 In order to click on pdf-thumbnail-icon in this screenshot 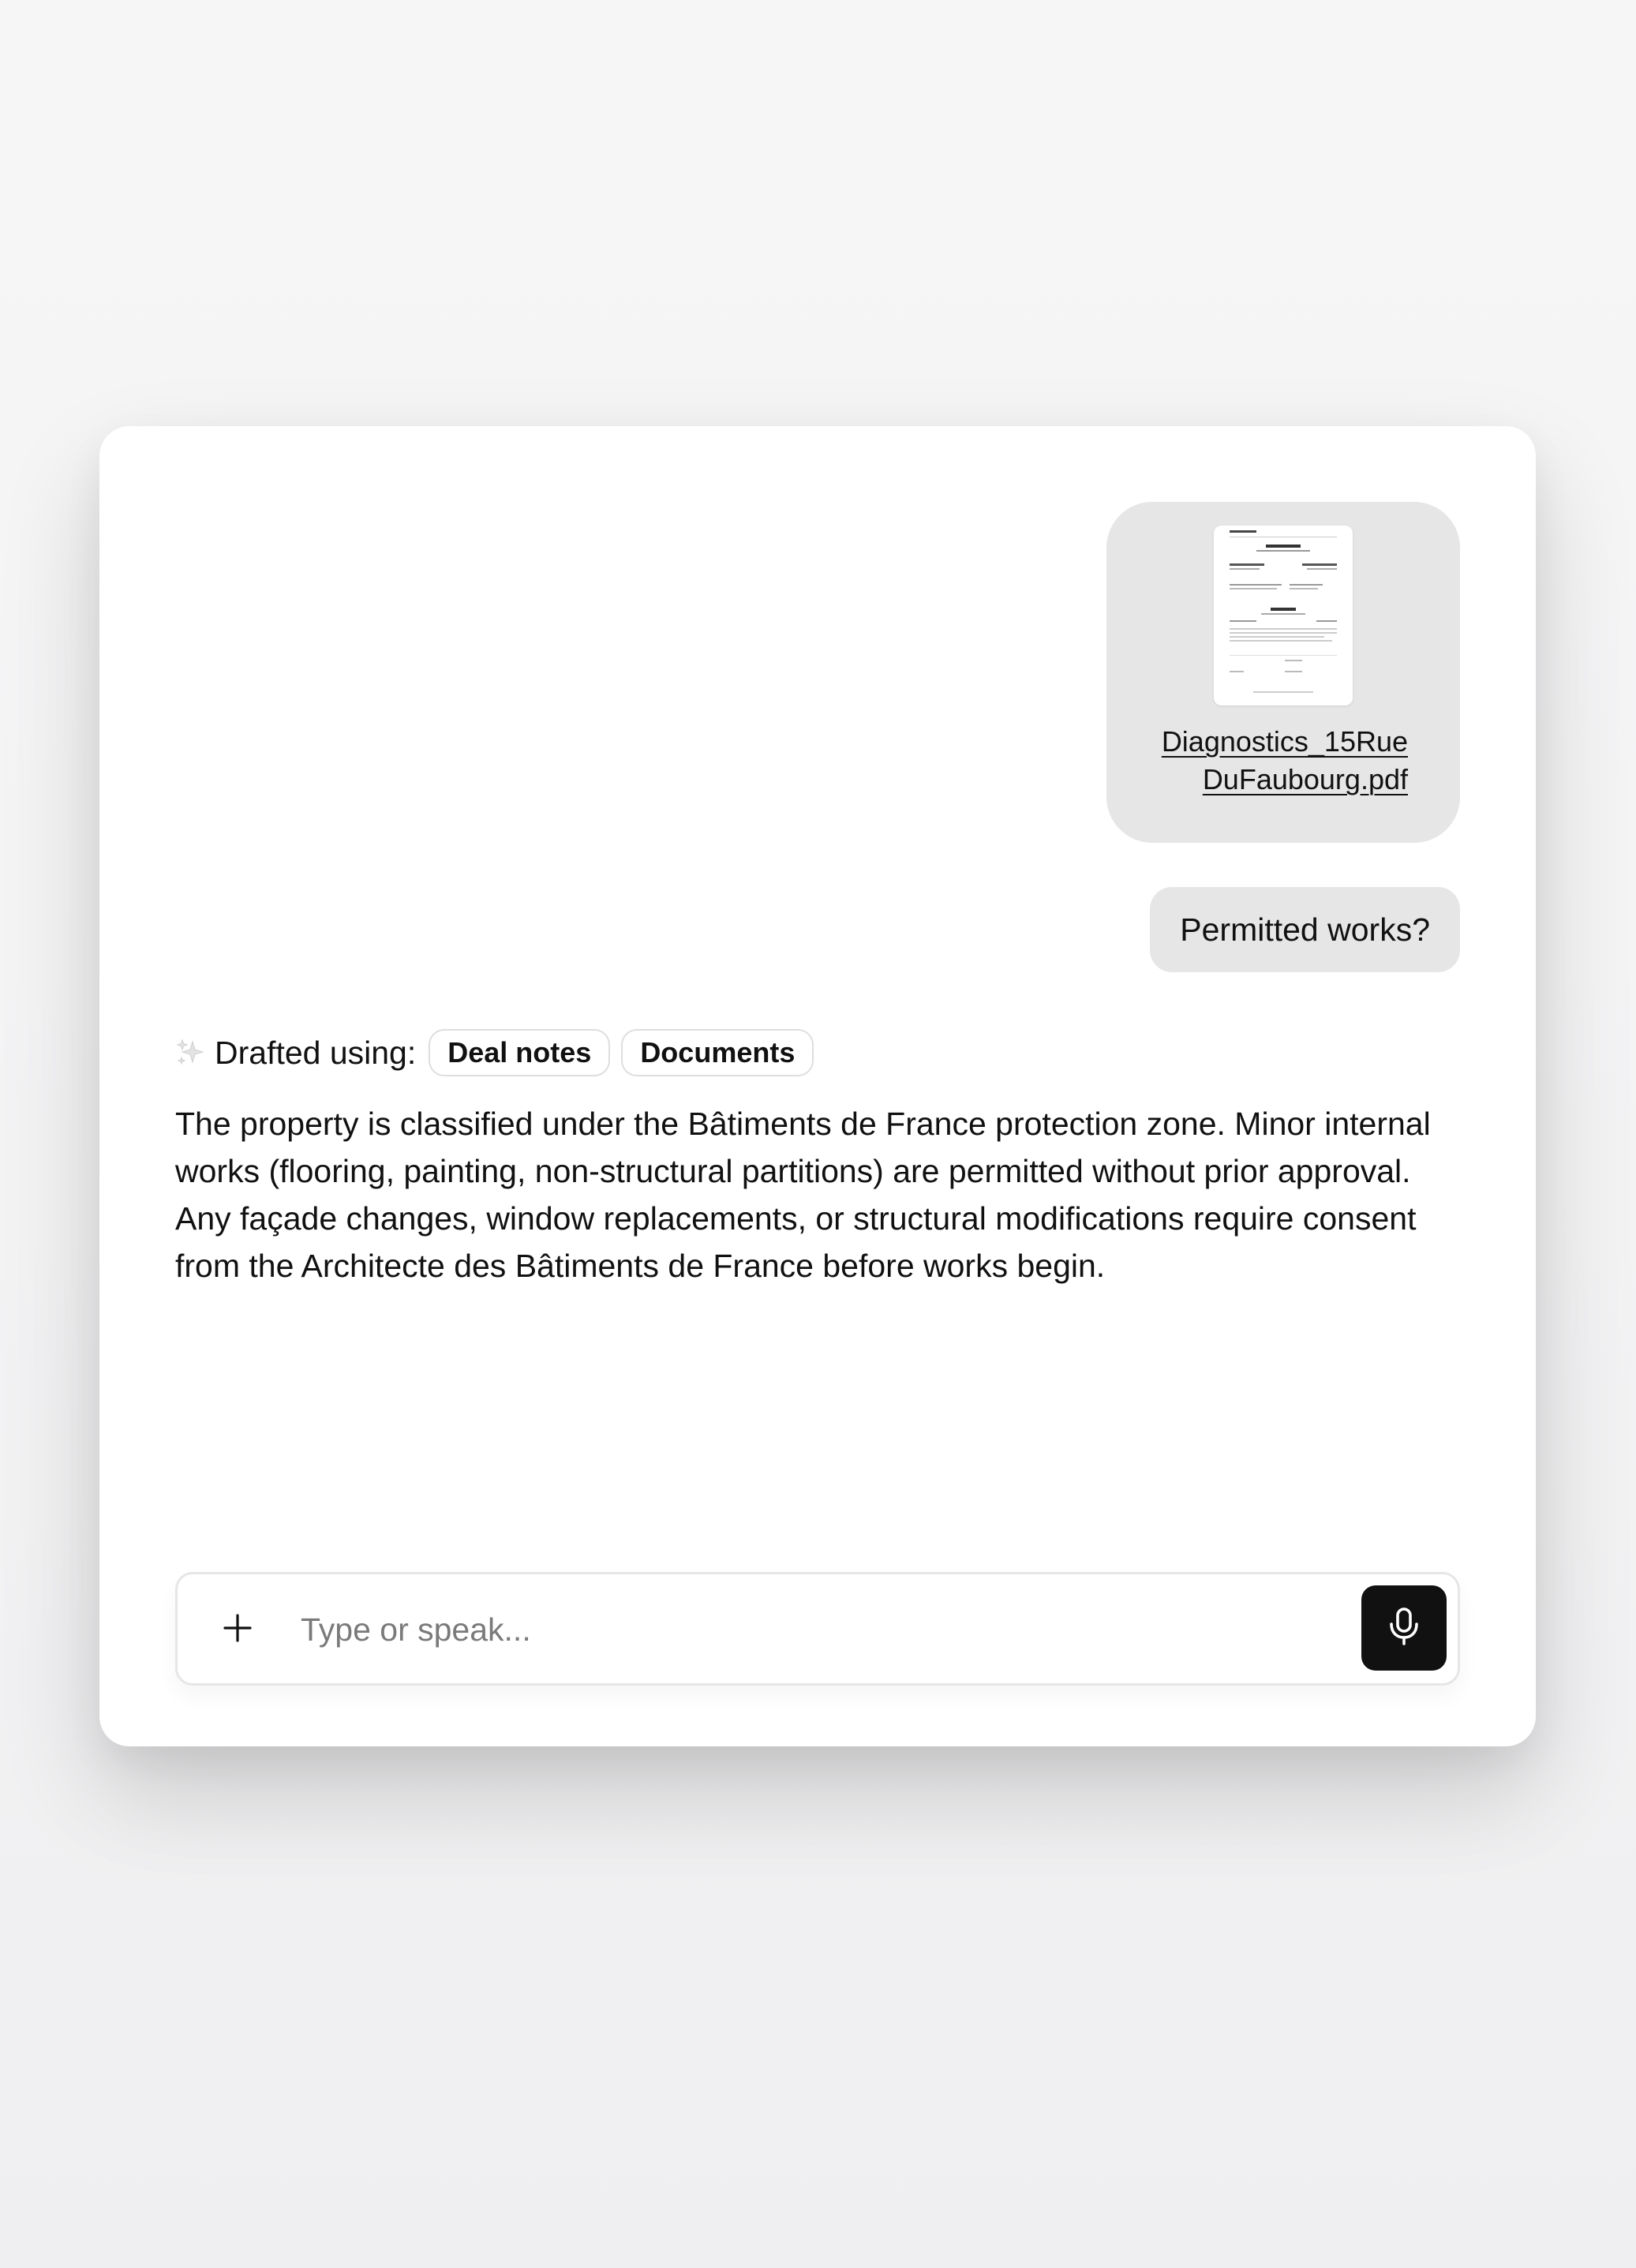, I will do `click(1283, 615)`.